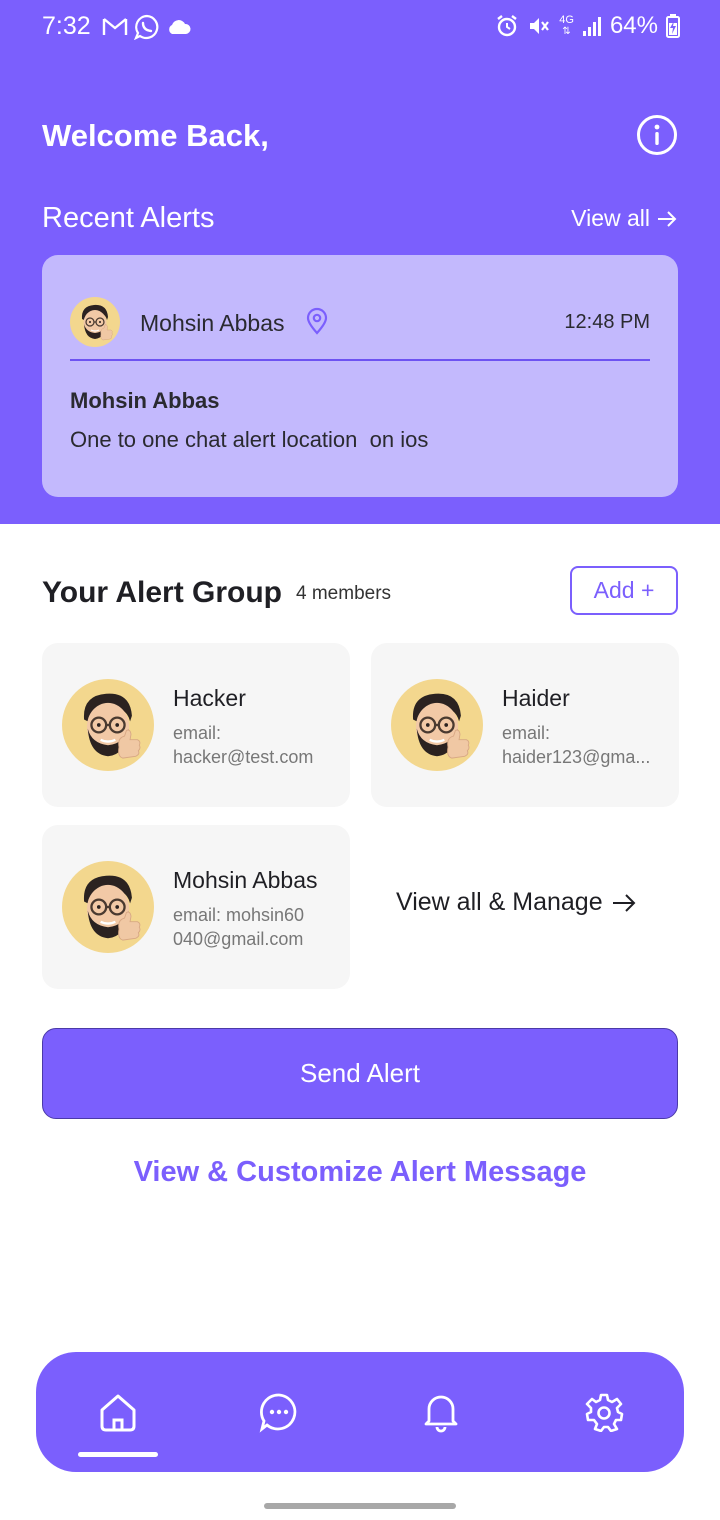  What do you see at coordinates (146, 29) in the screenshot?
I see `whatsapp-icon` at bounding box center [146, 29].